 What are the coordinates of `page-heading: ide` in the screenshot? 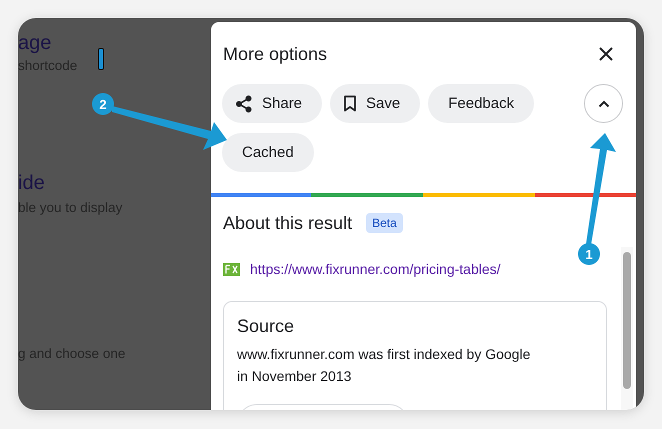 It's located at (32, 183).